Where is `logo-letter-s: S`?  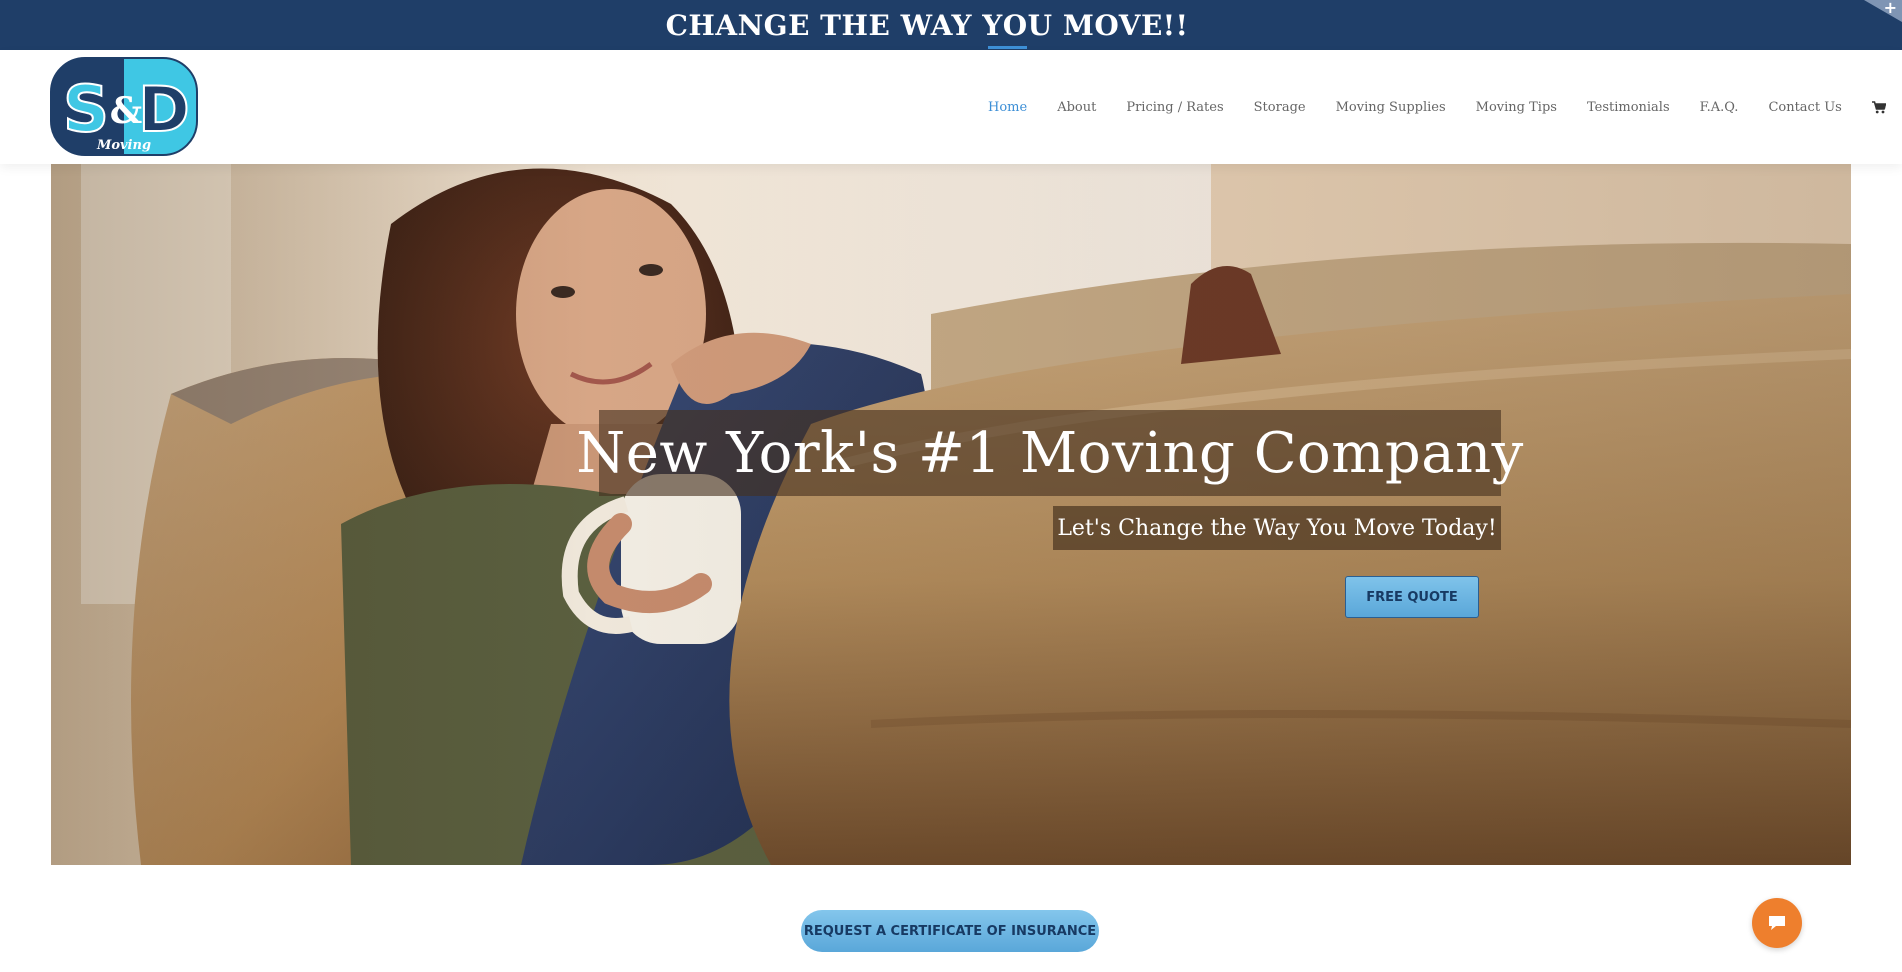 logo-letter-s: S is located at coordinates (86, 110).